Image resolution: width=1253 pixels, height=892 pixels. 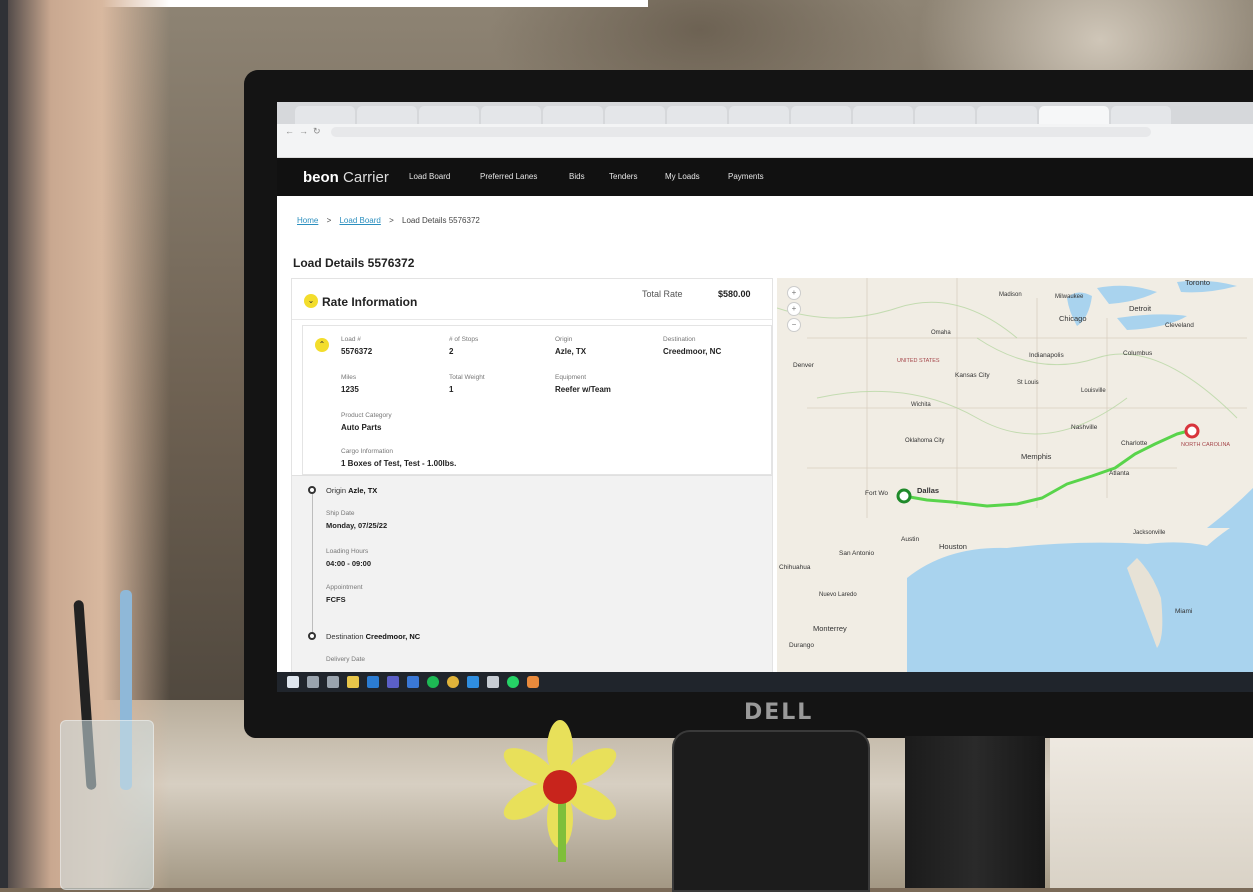 What do you see at coordinates (464, 339) in the screenshot?
I see `stops-label: # of Stops` at bounding box center [464, 339].